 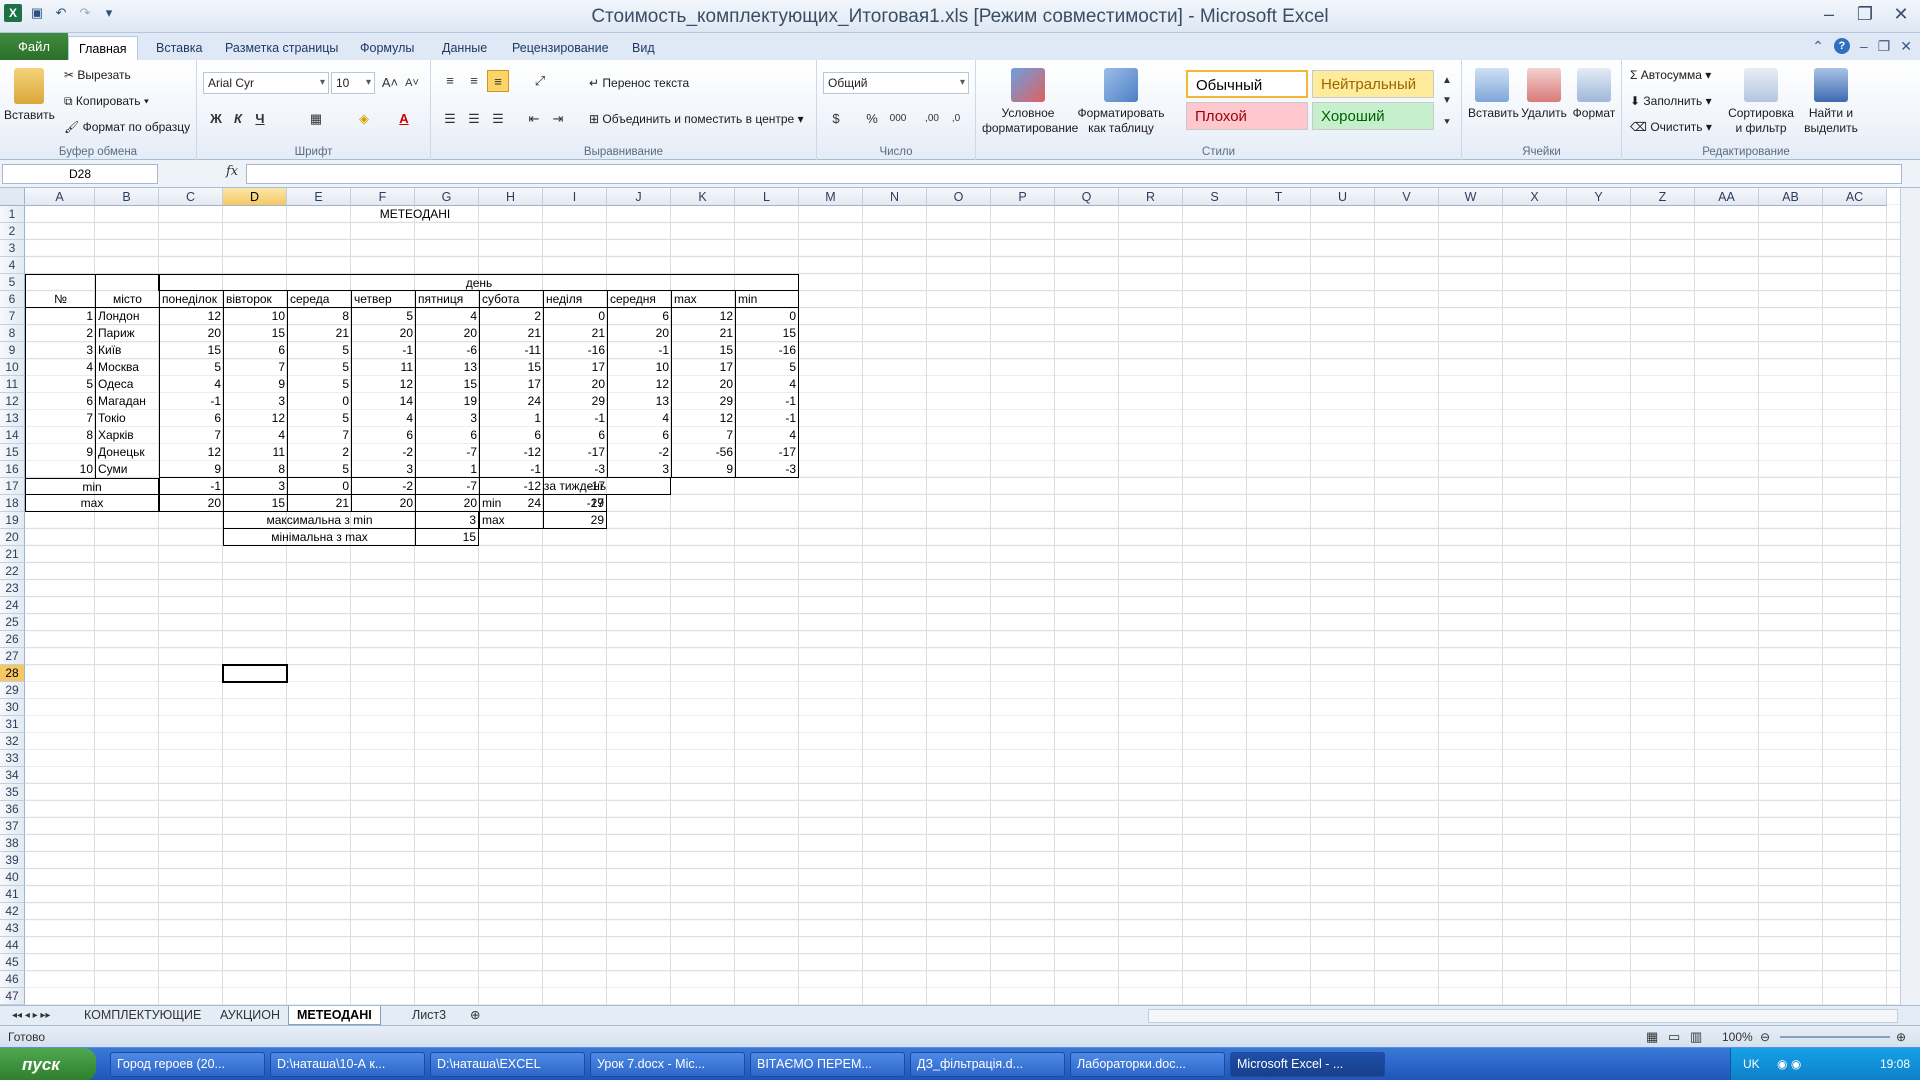 I want to click on style-normal: Обычный, so click(x=1247, y=84).